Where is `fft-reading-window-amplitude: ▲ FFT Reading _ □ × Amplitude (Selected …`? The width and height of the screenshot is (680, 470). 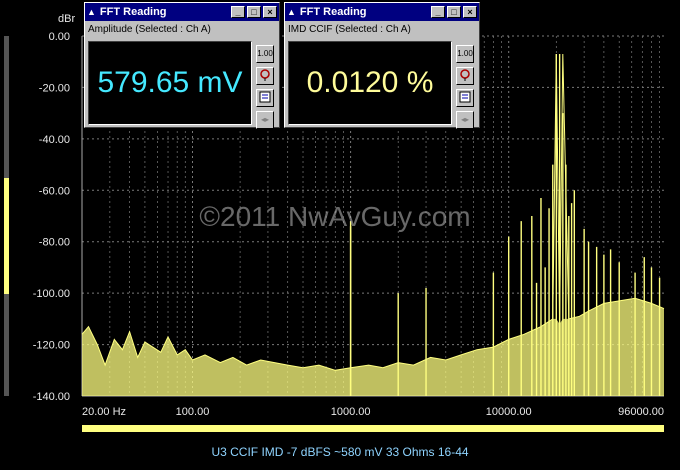
fft-reading-window-amplitude: ▲ FFT Reading _ □ × Amplitude (Selected … is located at coordinates (182, 65).